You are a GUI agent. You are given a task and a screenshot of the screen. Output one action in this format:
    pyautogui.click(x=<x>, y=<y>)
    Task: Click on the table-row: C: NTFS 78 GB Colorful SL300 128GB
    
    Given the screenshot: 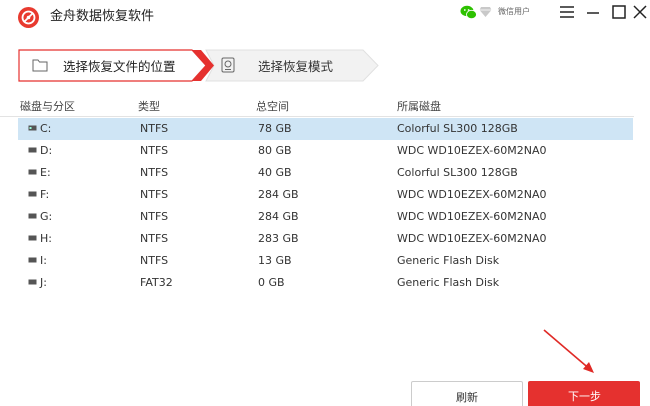 What is the action you would take?
    pyautogui.click(x=325, y=129)
    